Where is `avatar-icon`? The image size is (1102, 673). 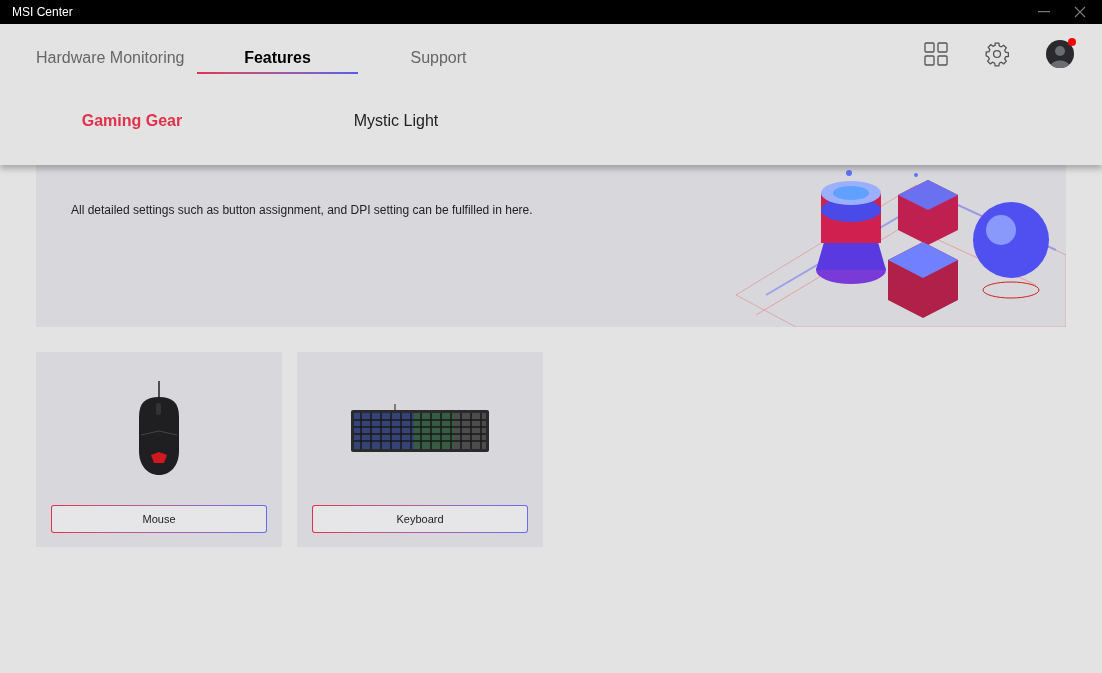 avatar-icon is located at coordinates (1060, 54).